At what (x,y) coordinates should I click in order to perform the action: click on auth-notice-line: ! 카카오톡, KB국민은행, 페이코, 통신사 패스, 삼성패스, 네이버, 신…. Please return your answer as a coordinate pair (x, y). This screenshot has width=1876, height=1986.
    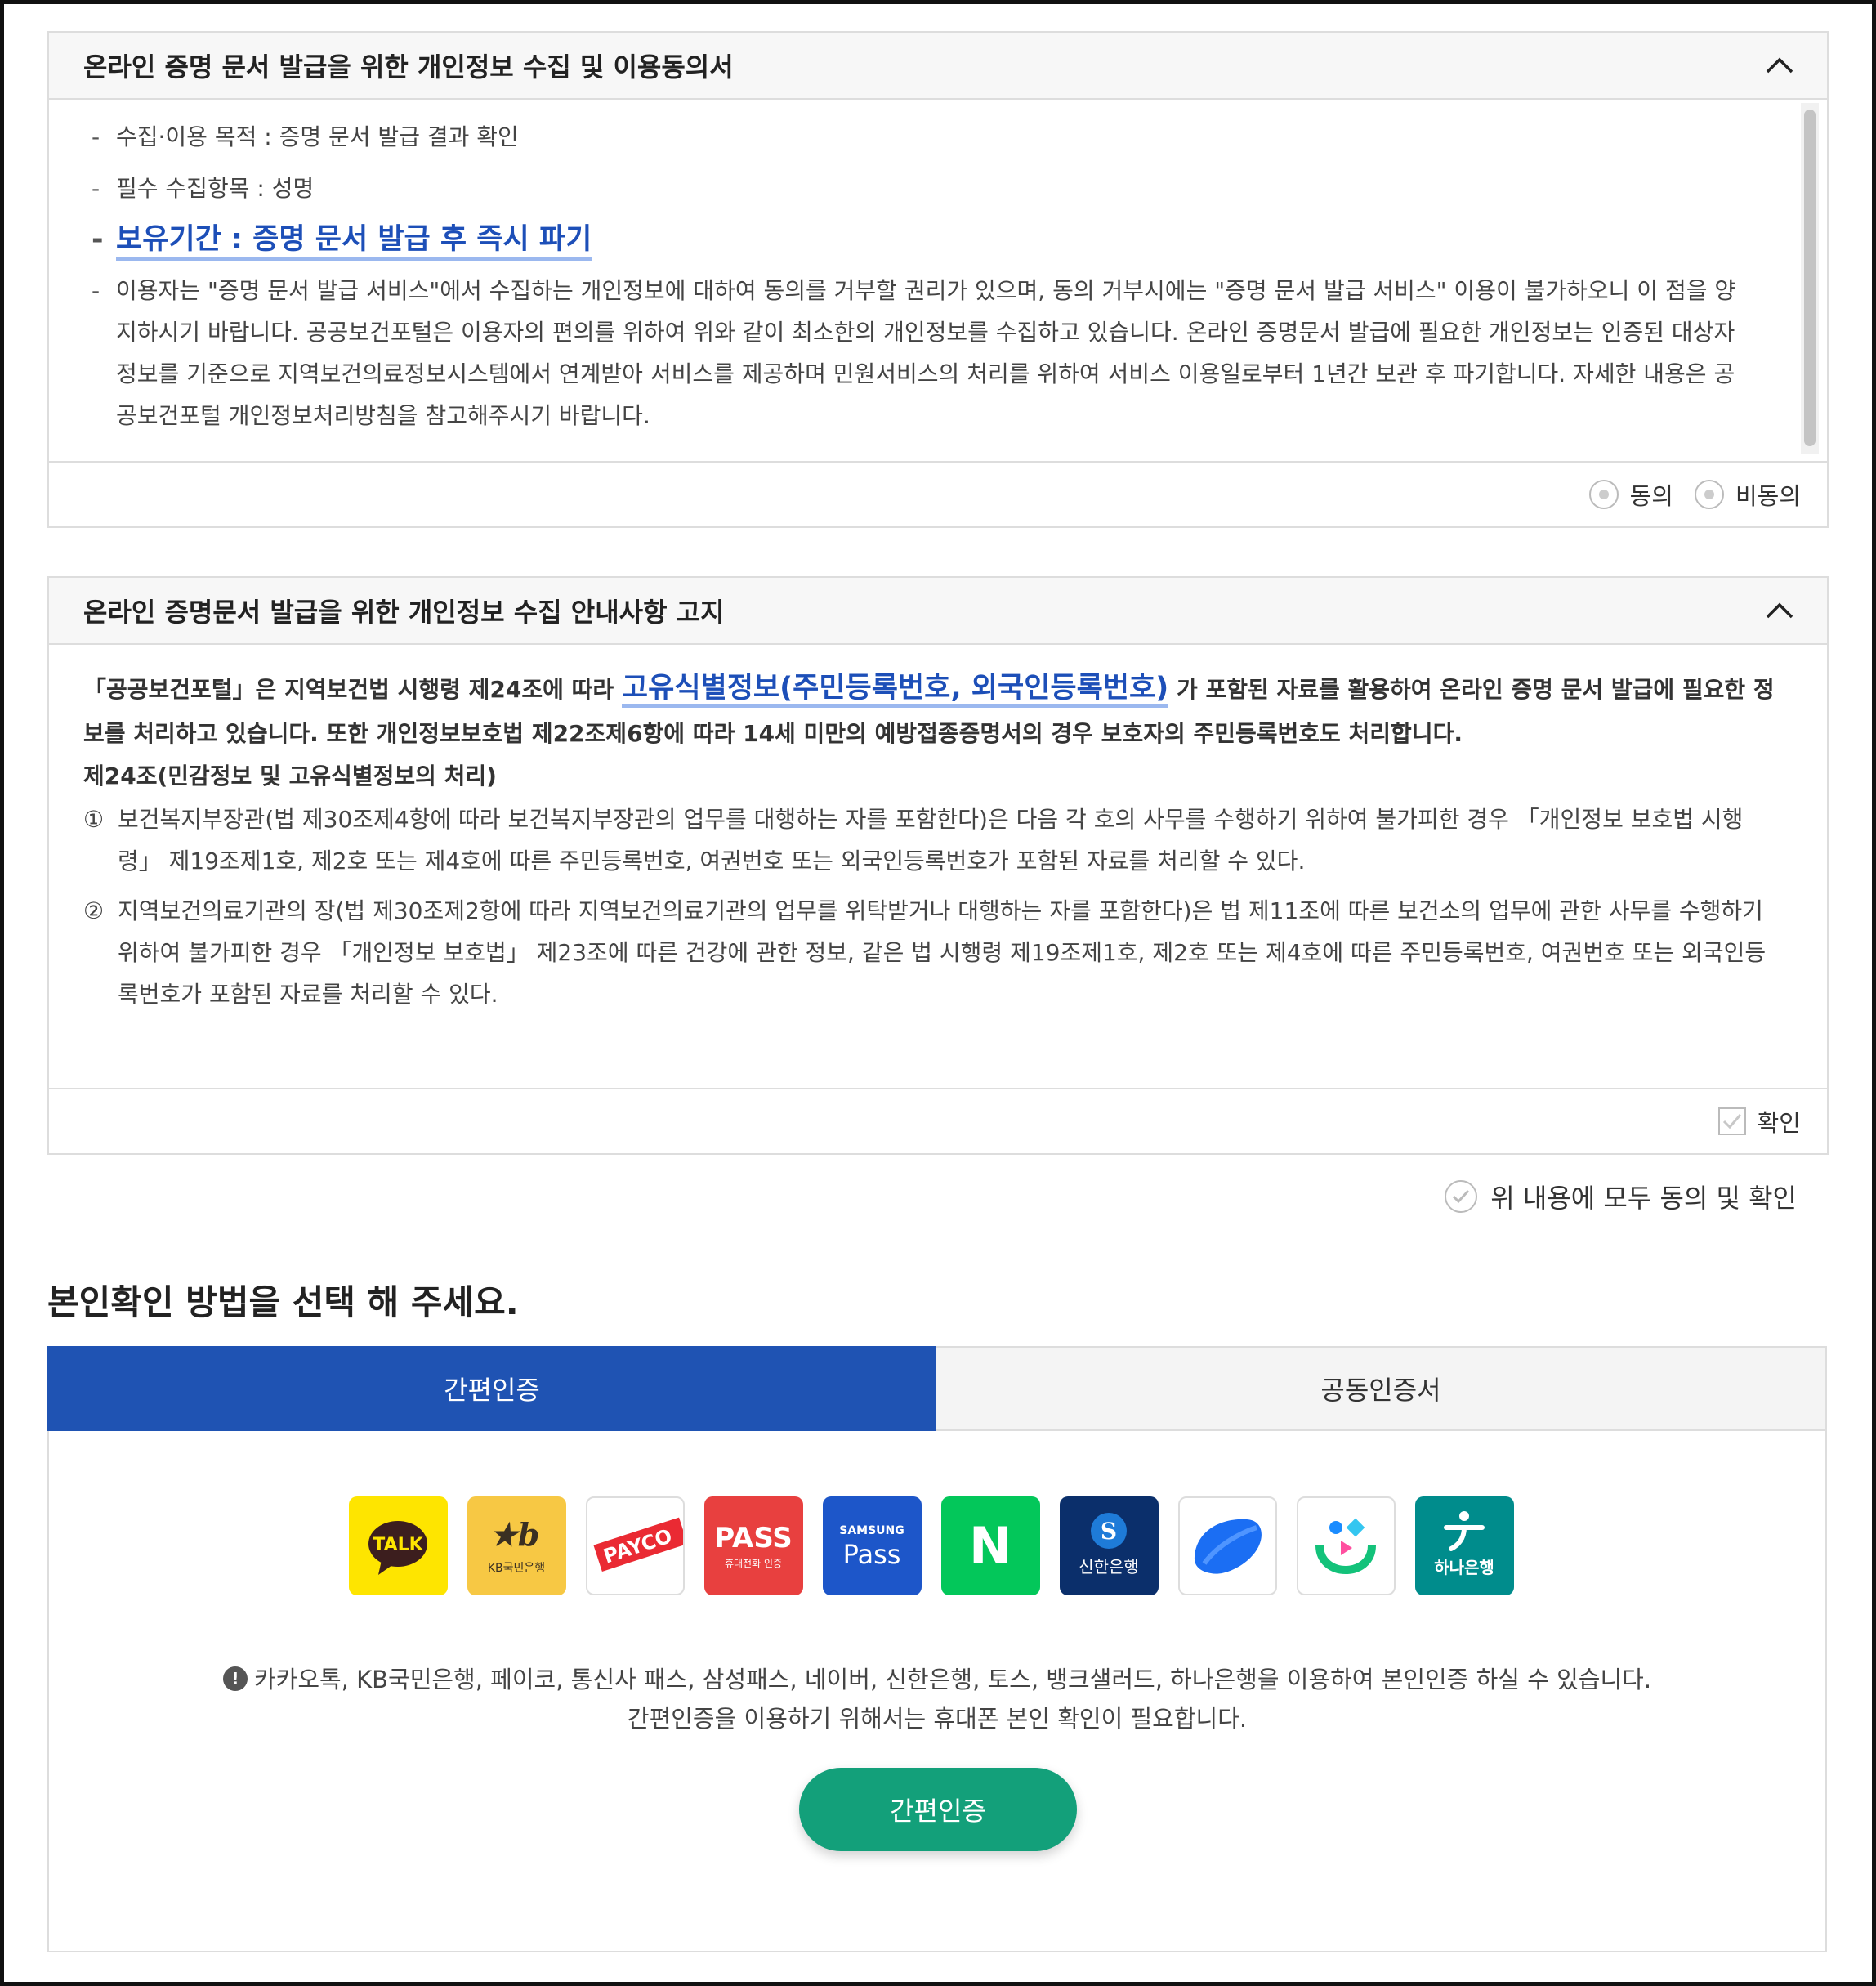
    Looking at the image, I should click on (937, 1679).